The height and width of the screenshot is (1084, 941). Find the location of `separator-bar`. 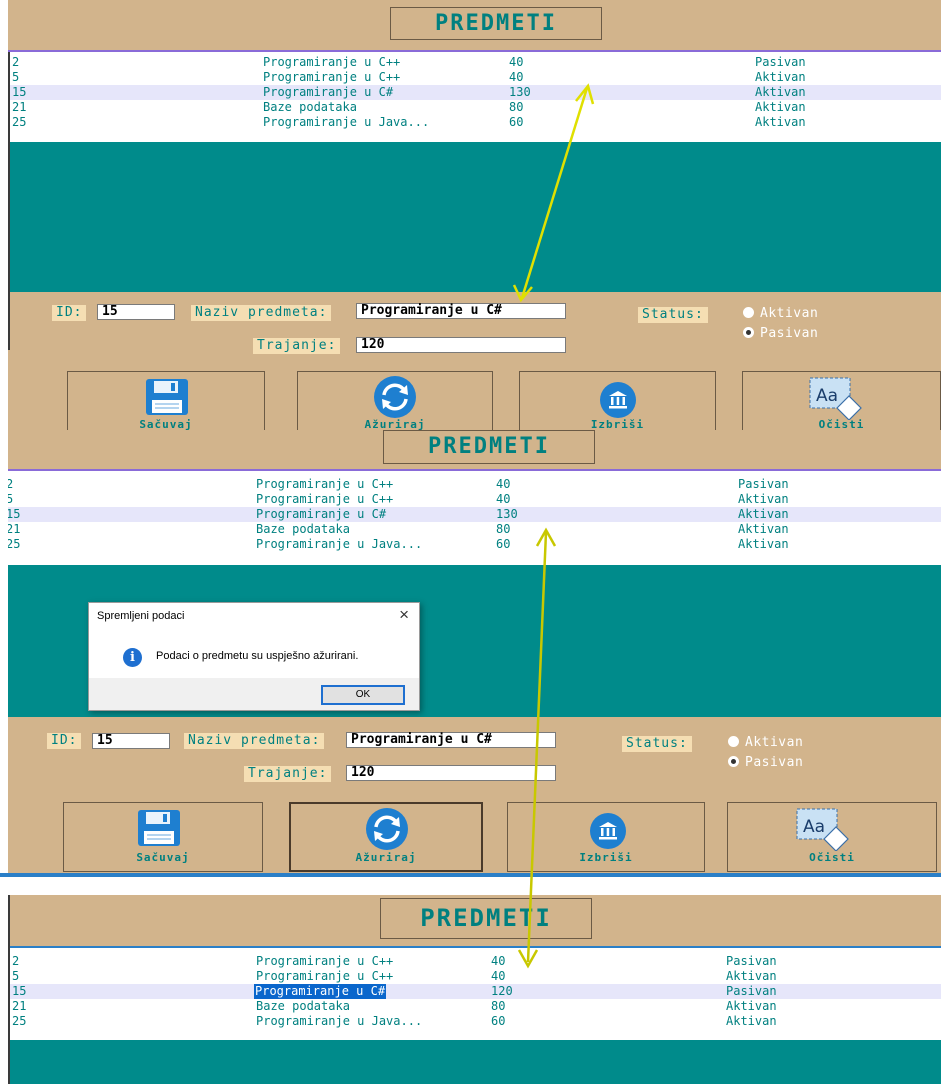

separator-bar is located at coordinates (470, 875).